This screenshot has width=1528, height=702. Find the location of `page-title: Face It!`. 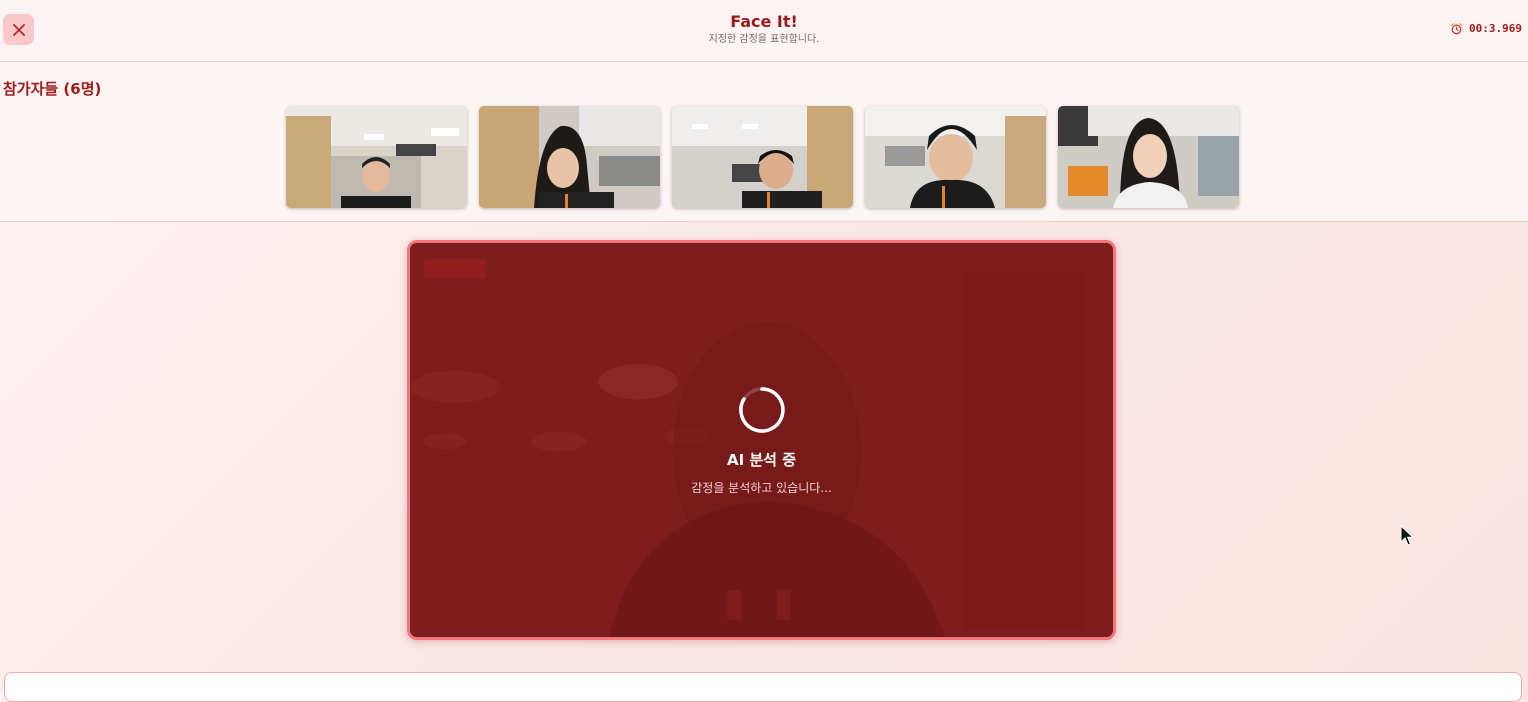

page-title: Face It! is located at coordinates (764, 21).